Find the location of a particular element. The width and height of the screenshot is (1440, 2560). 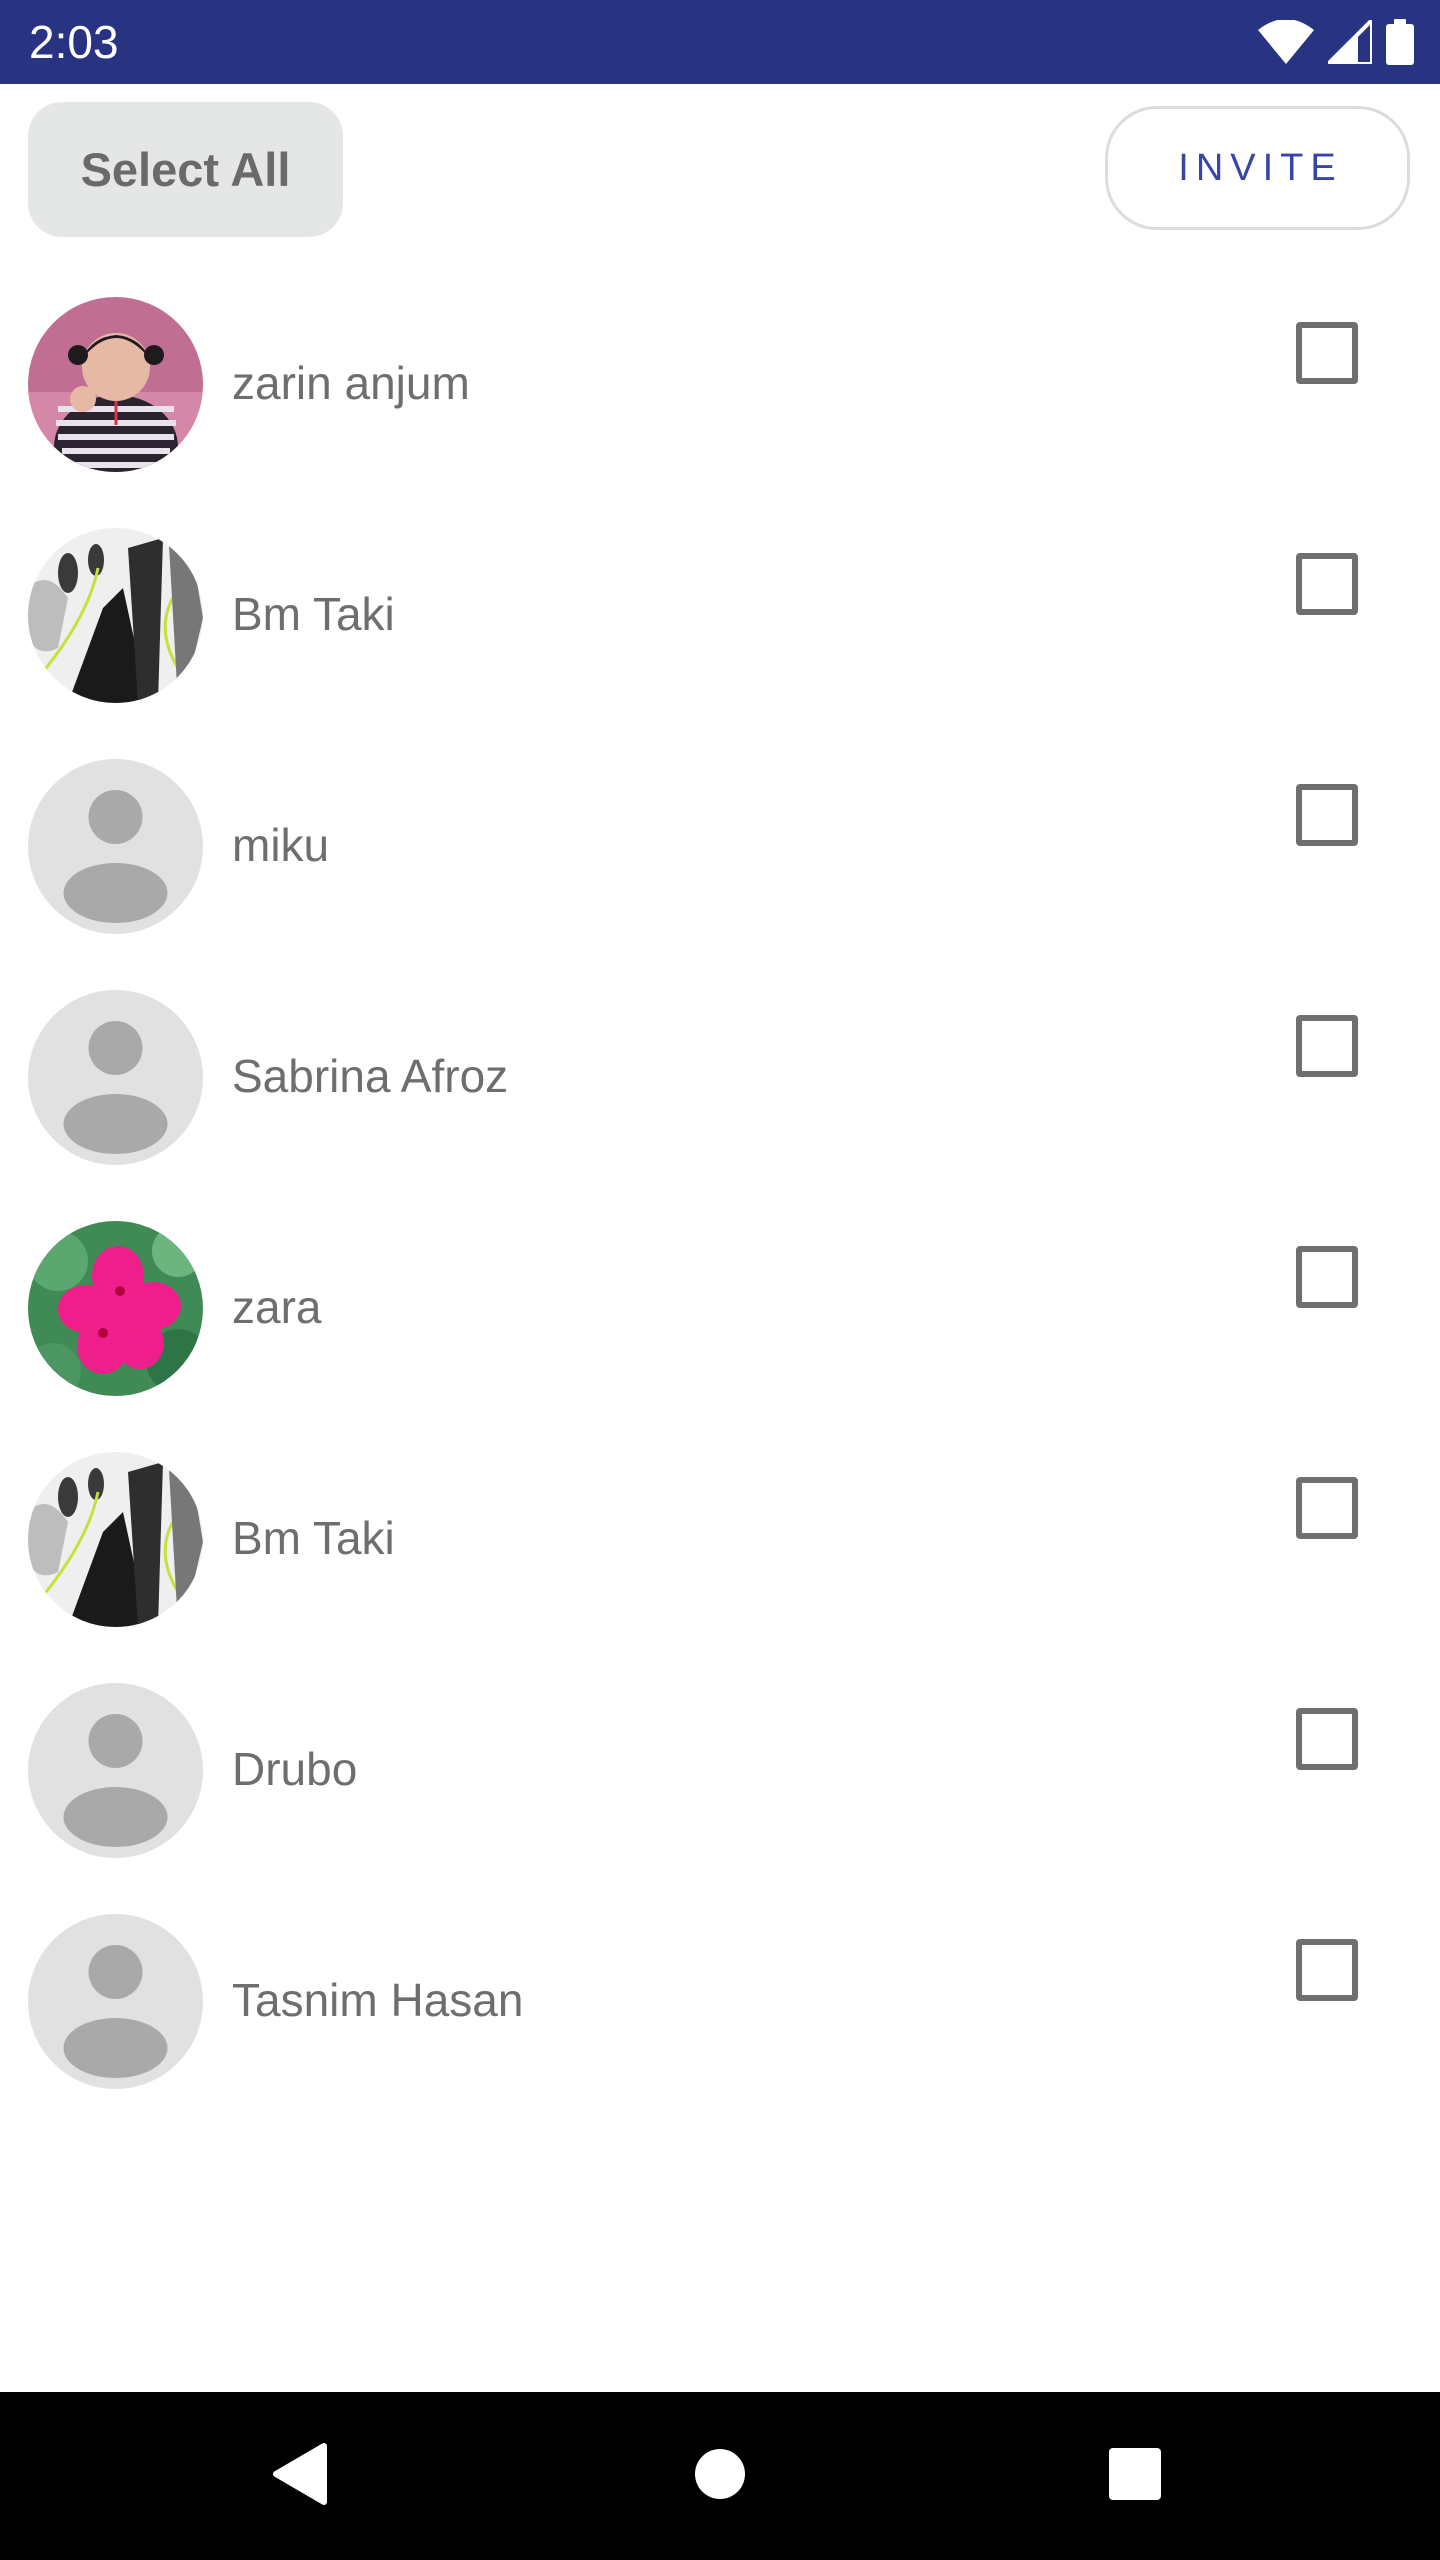

invite-button: INVITE is located at coordinates (1257, 168).